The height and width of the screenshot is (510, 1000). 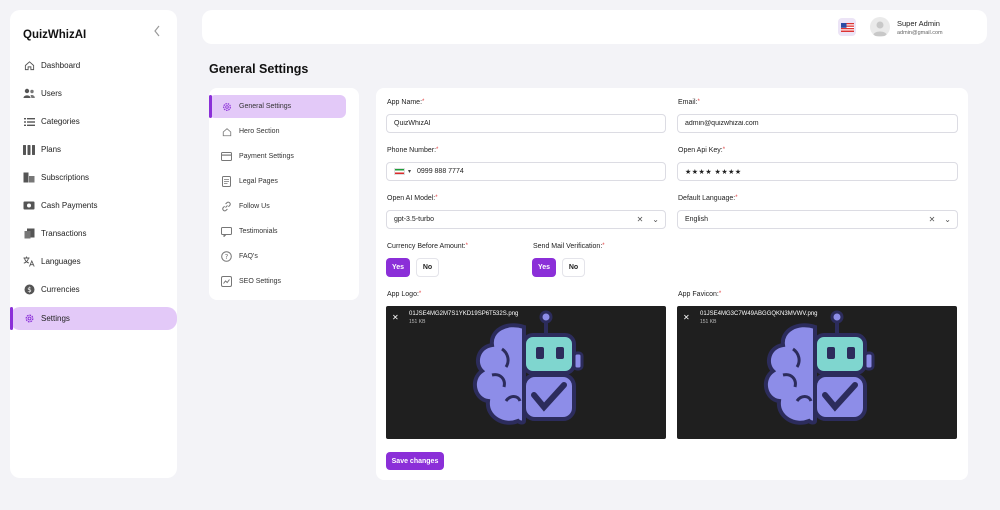 What do you see at coordinates (259, 131) in the screenshot?
I see `subnav-item-label: Hero Section` at bounding box center [259, 131].